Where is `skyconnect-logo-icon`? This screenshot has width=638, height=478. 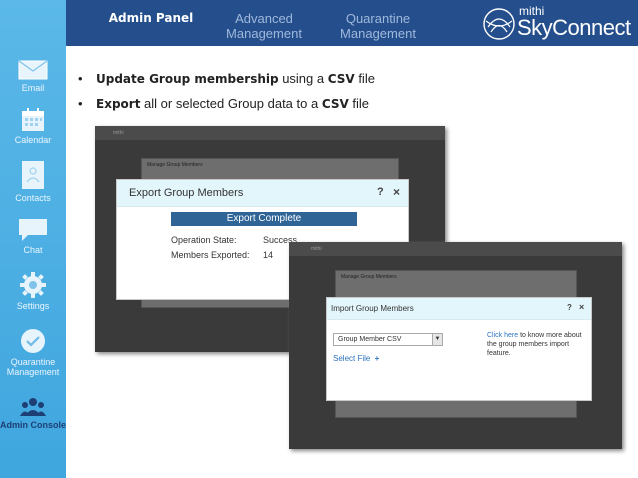
skyconnect-logo-icon is located at coordinates (499, 24).